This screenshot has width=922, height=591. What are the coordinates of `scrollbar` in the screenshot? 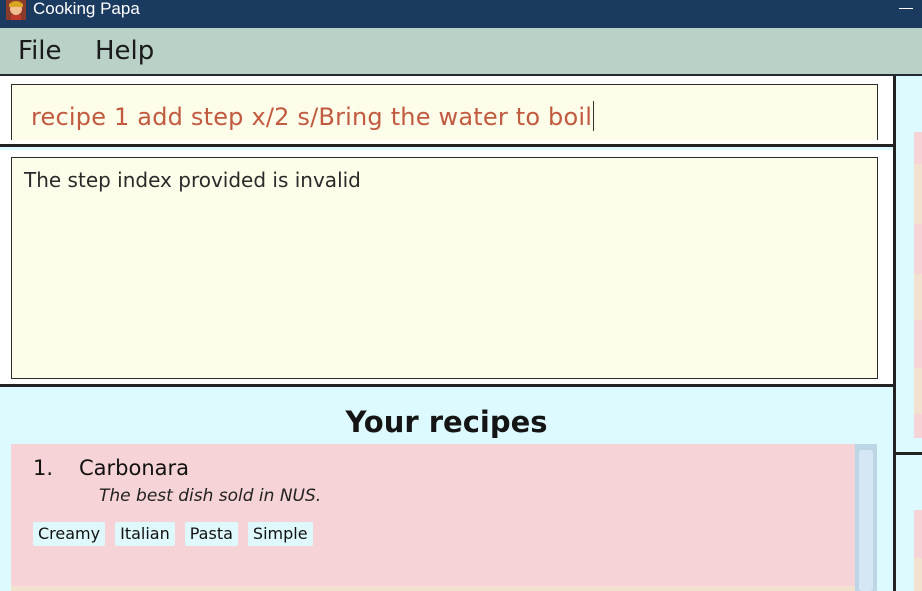 It's located at (866, 517).